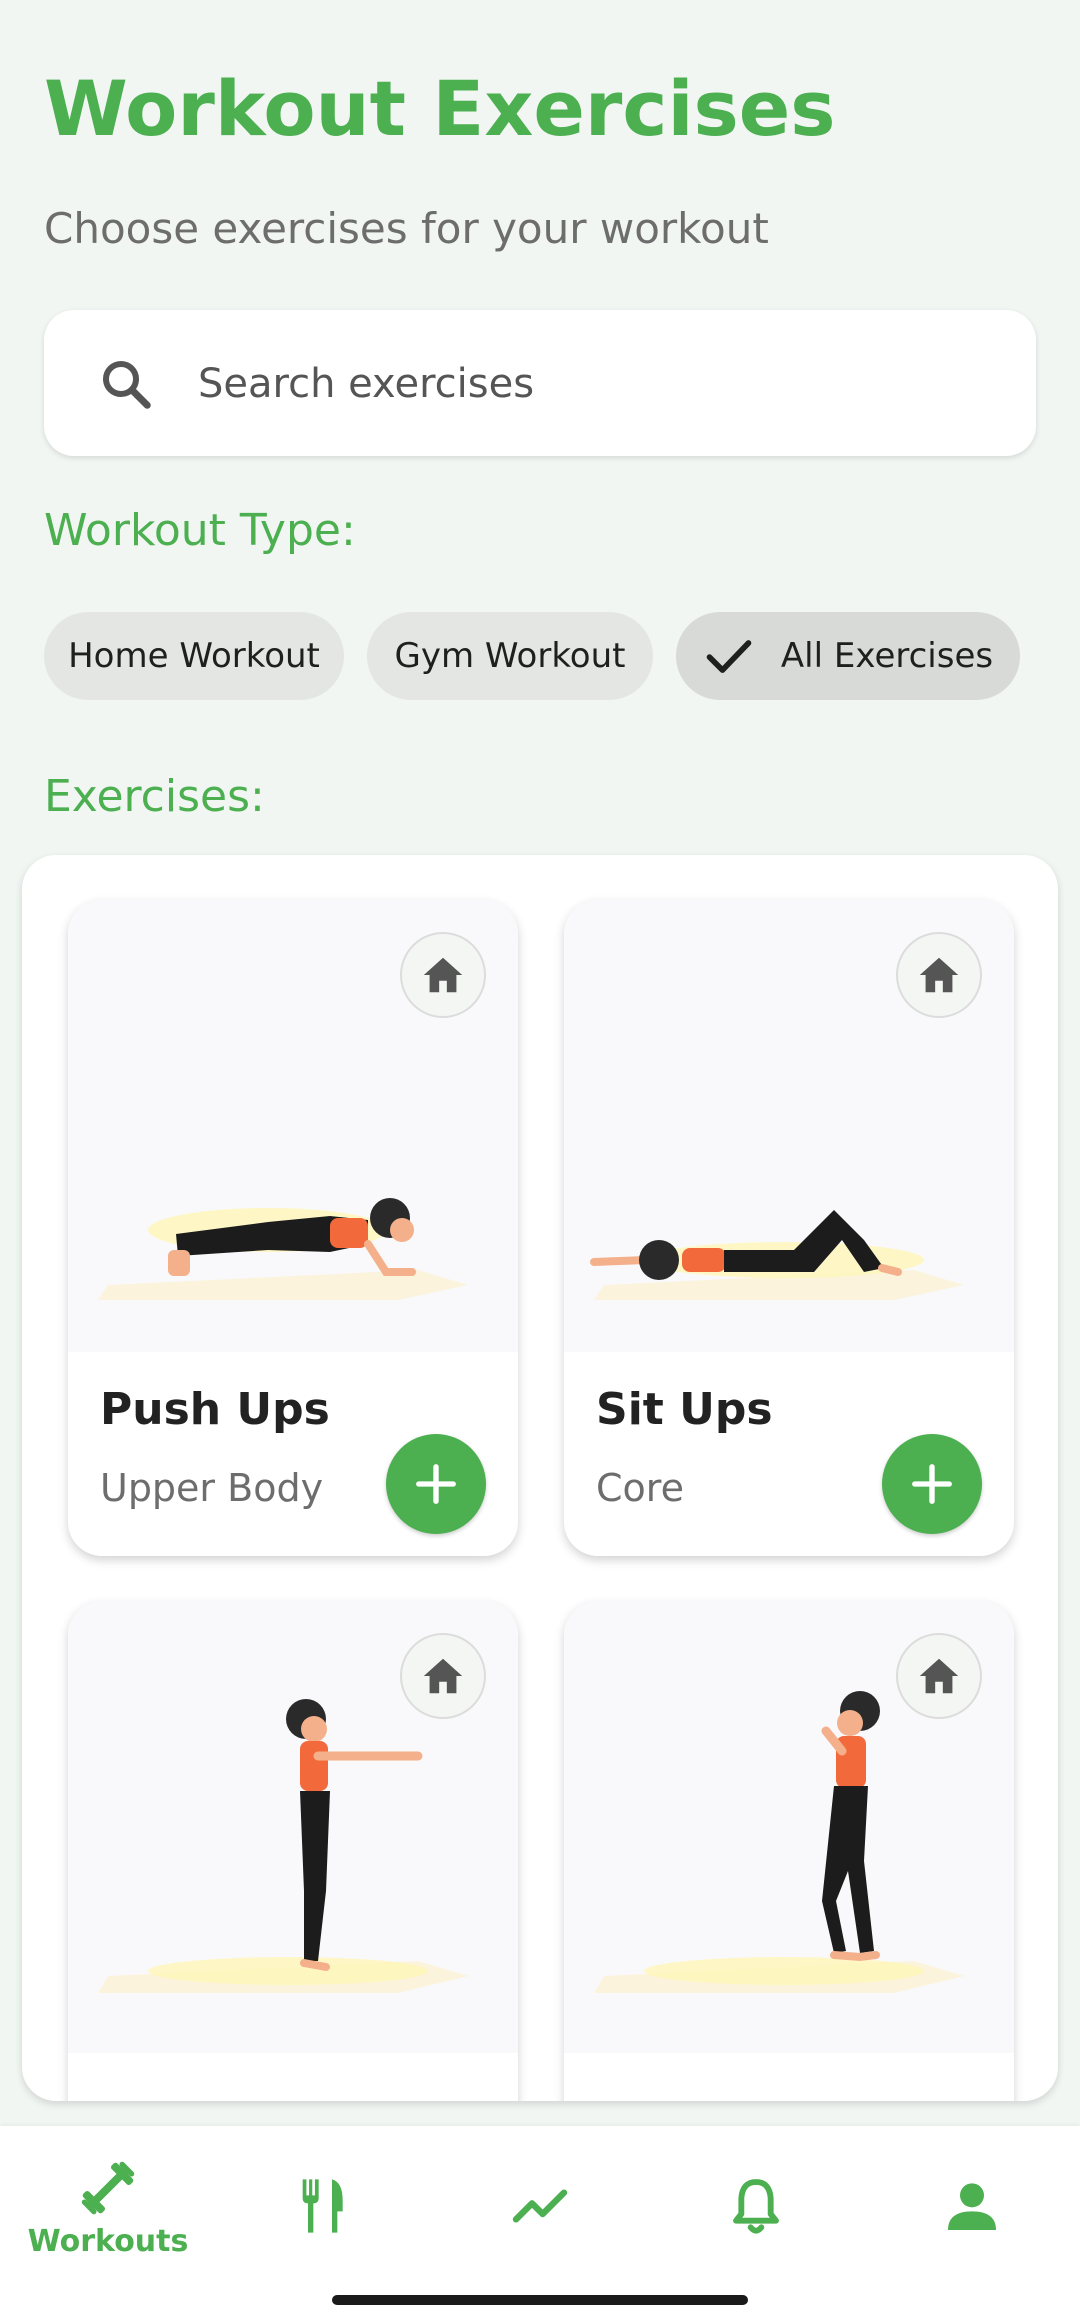 This screenshot has height=2323, width=1080. Describe the element at coordinates (406, 228) in the screenshot. I see `page-subtitle: Choose exercises for your workout` at that location.